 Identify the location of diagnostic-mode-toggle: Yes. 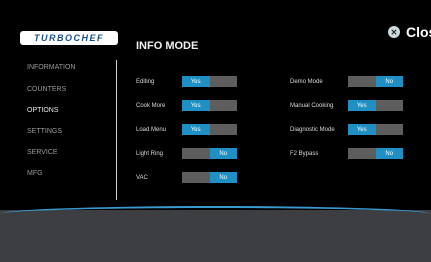
(375, 129).